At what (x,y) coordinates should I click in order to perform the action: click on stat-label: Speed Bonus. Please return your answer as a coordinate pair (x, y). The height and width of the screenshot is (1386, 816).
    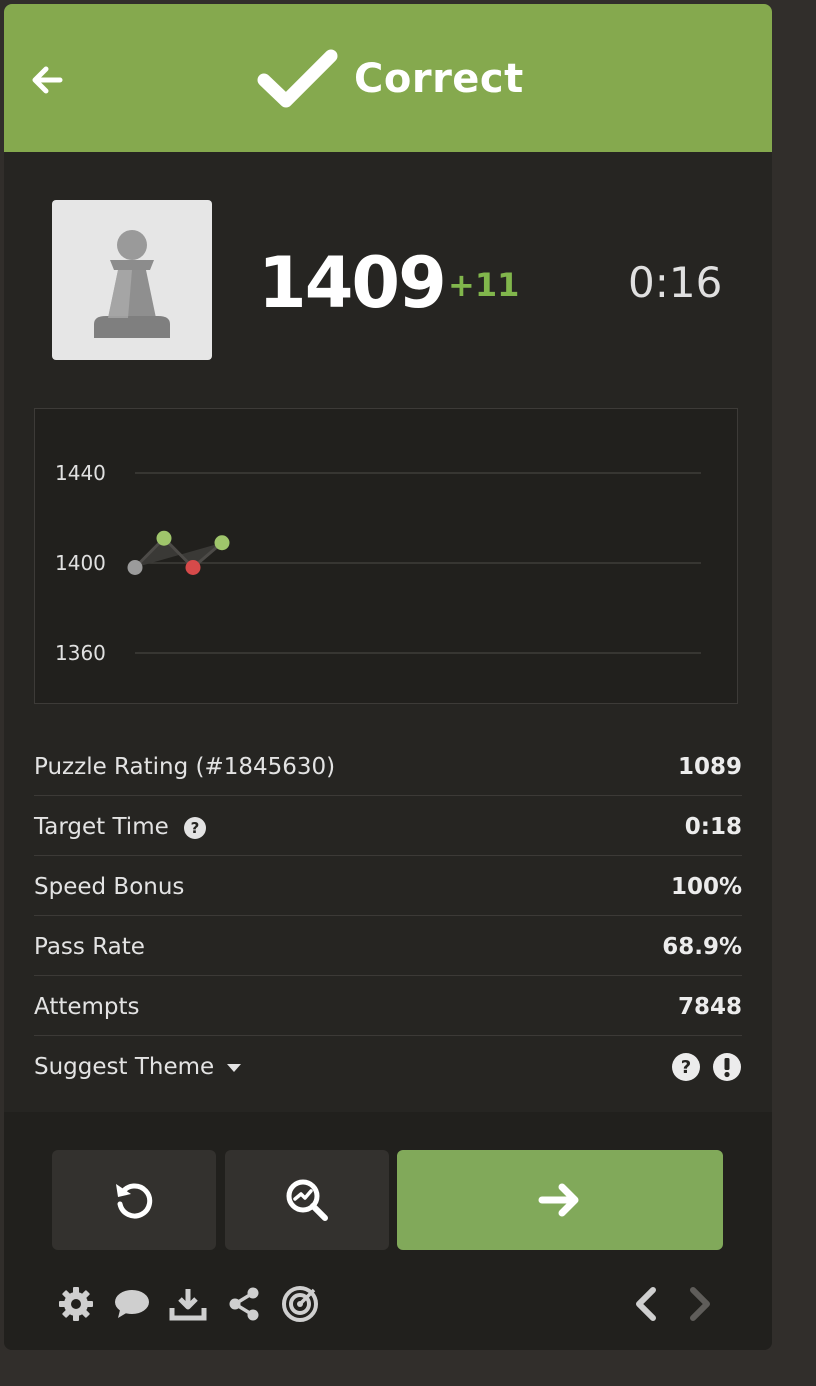
    Looking at the image, I should click on (109, 887).